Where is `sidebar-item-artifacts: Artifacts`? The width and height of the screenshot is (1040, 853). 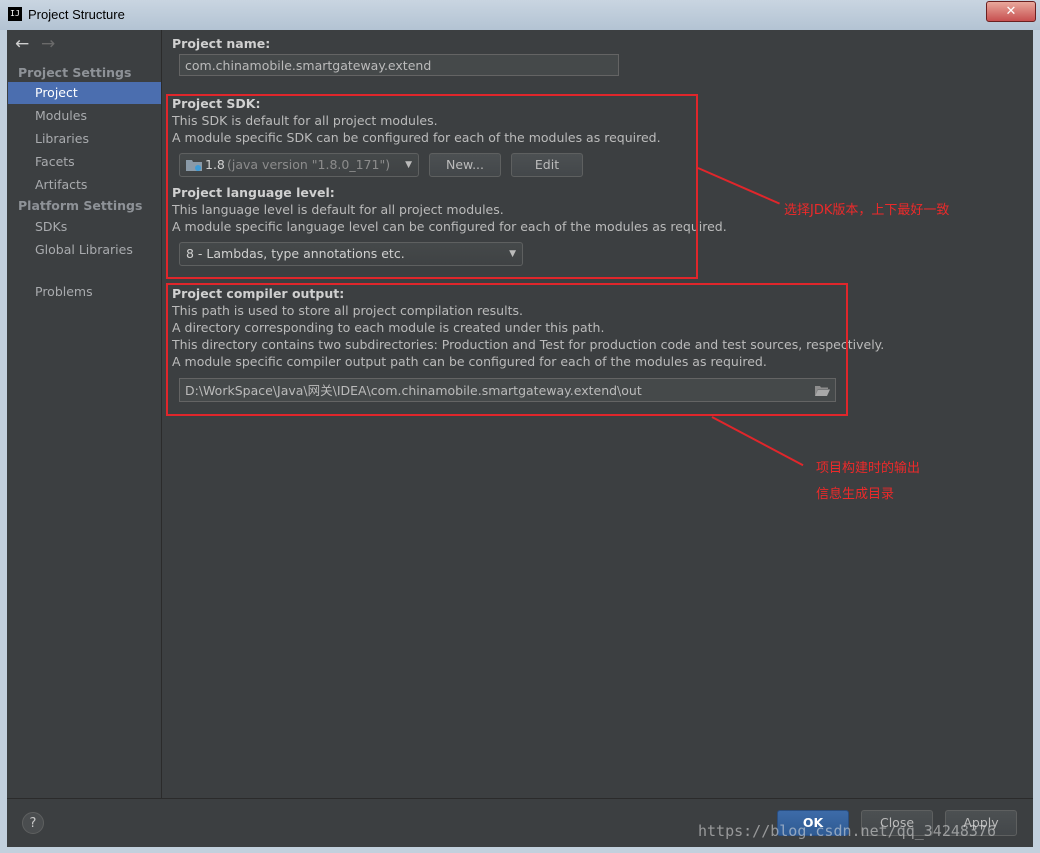 sidebar-item-artifacts: Artifacts is located at coordinates (84, 185).